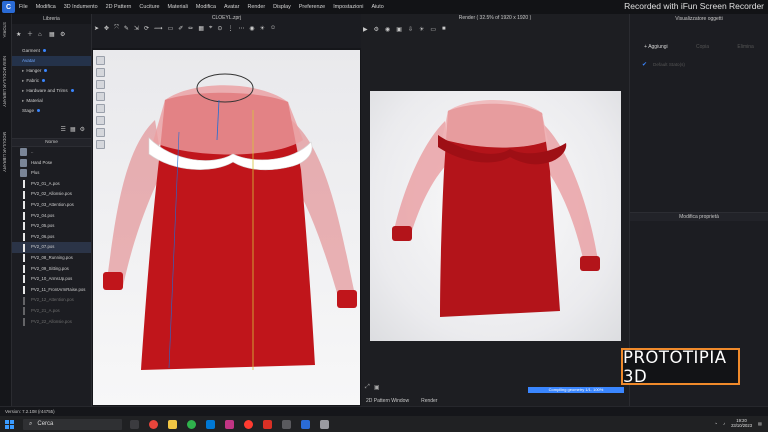 This screenshot has width=768, height=432. Describe the element at coordinates (51, 111) in the screenshot. I see `tree-item-stage: Stage` at that location.